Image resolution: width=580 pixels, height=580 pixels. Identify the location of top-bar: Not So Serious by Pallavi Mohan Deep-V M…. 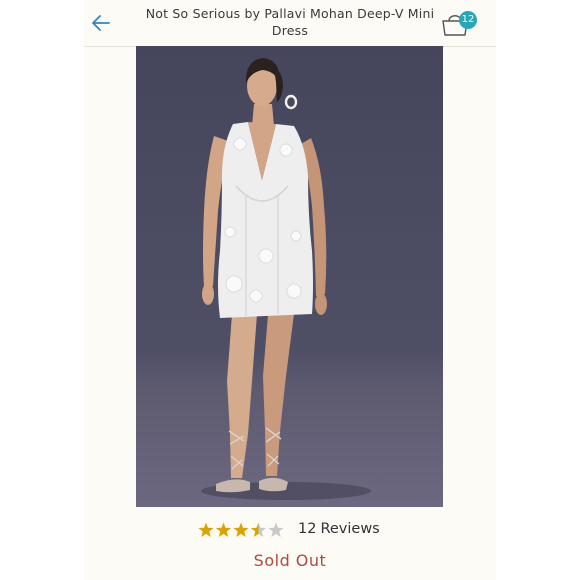
(290, 23).